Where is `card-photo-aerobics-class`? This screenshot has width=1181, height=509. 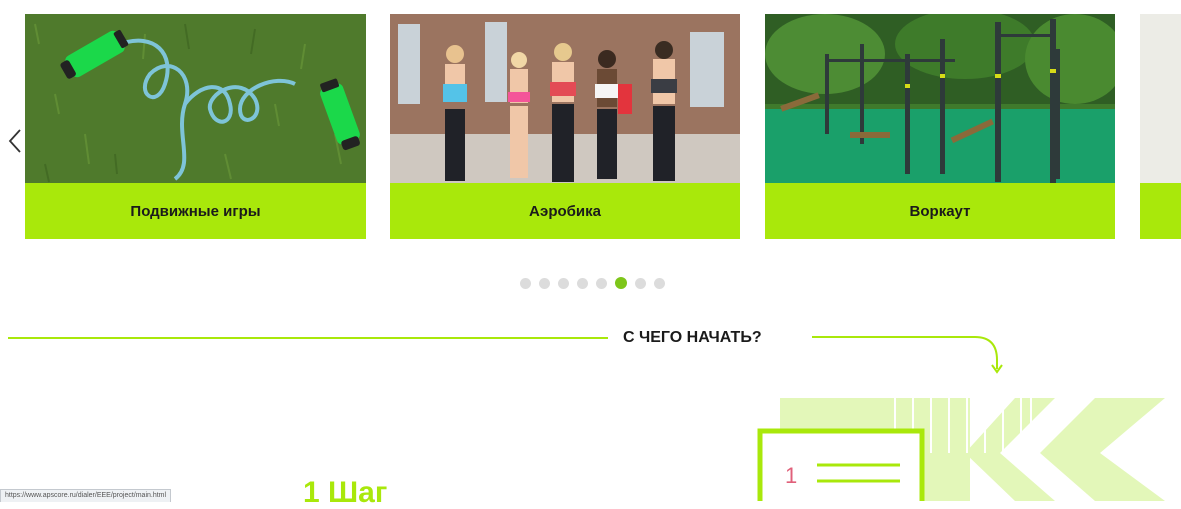 card-photo-aerobics-class is located at coordinates (565, 98).